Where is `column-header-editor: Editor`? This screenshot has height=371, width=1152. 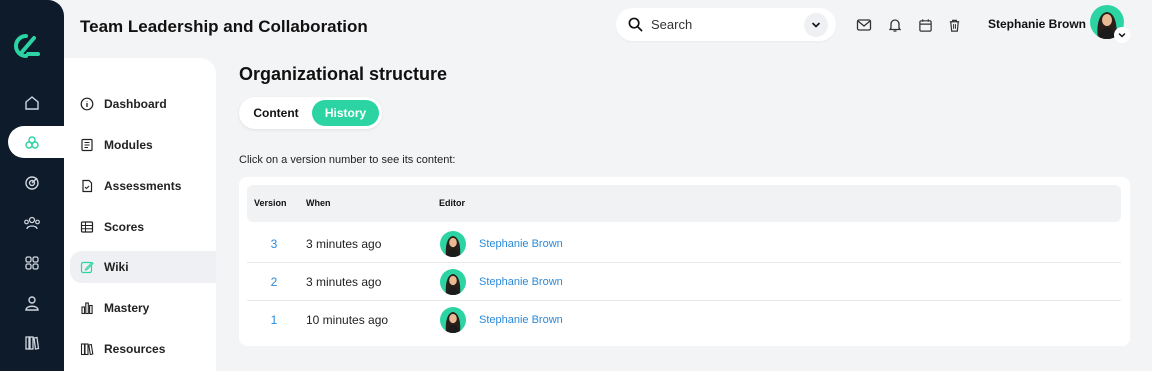
column-header-editor: Editor is located at coordinates (452, 203).